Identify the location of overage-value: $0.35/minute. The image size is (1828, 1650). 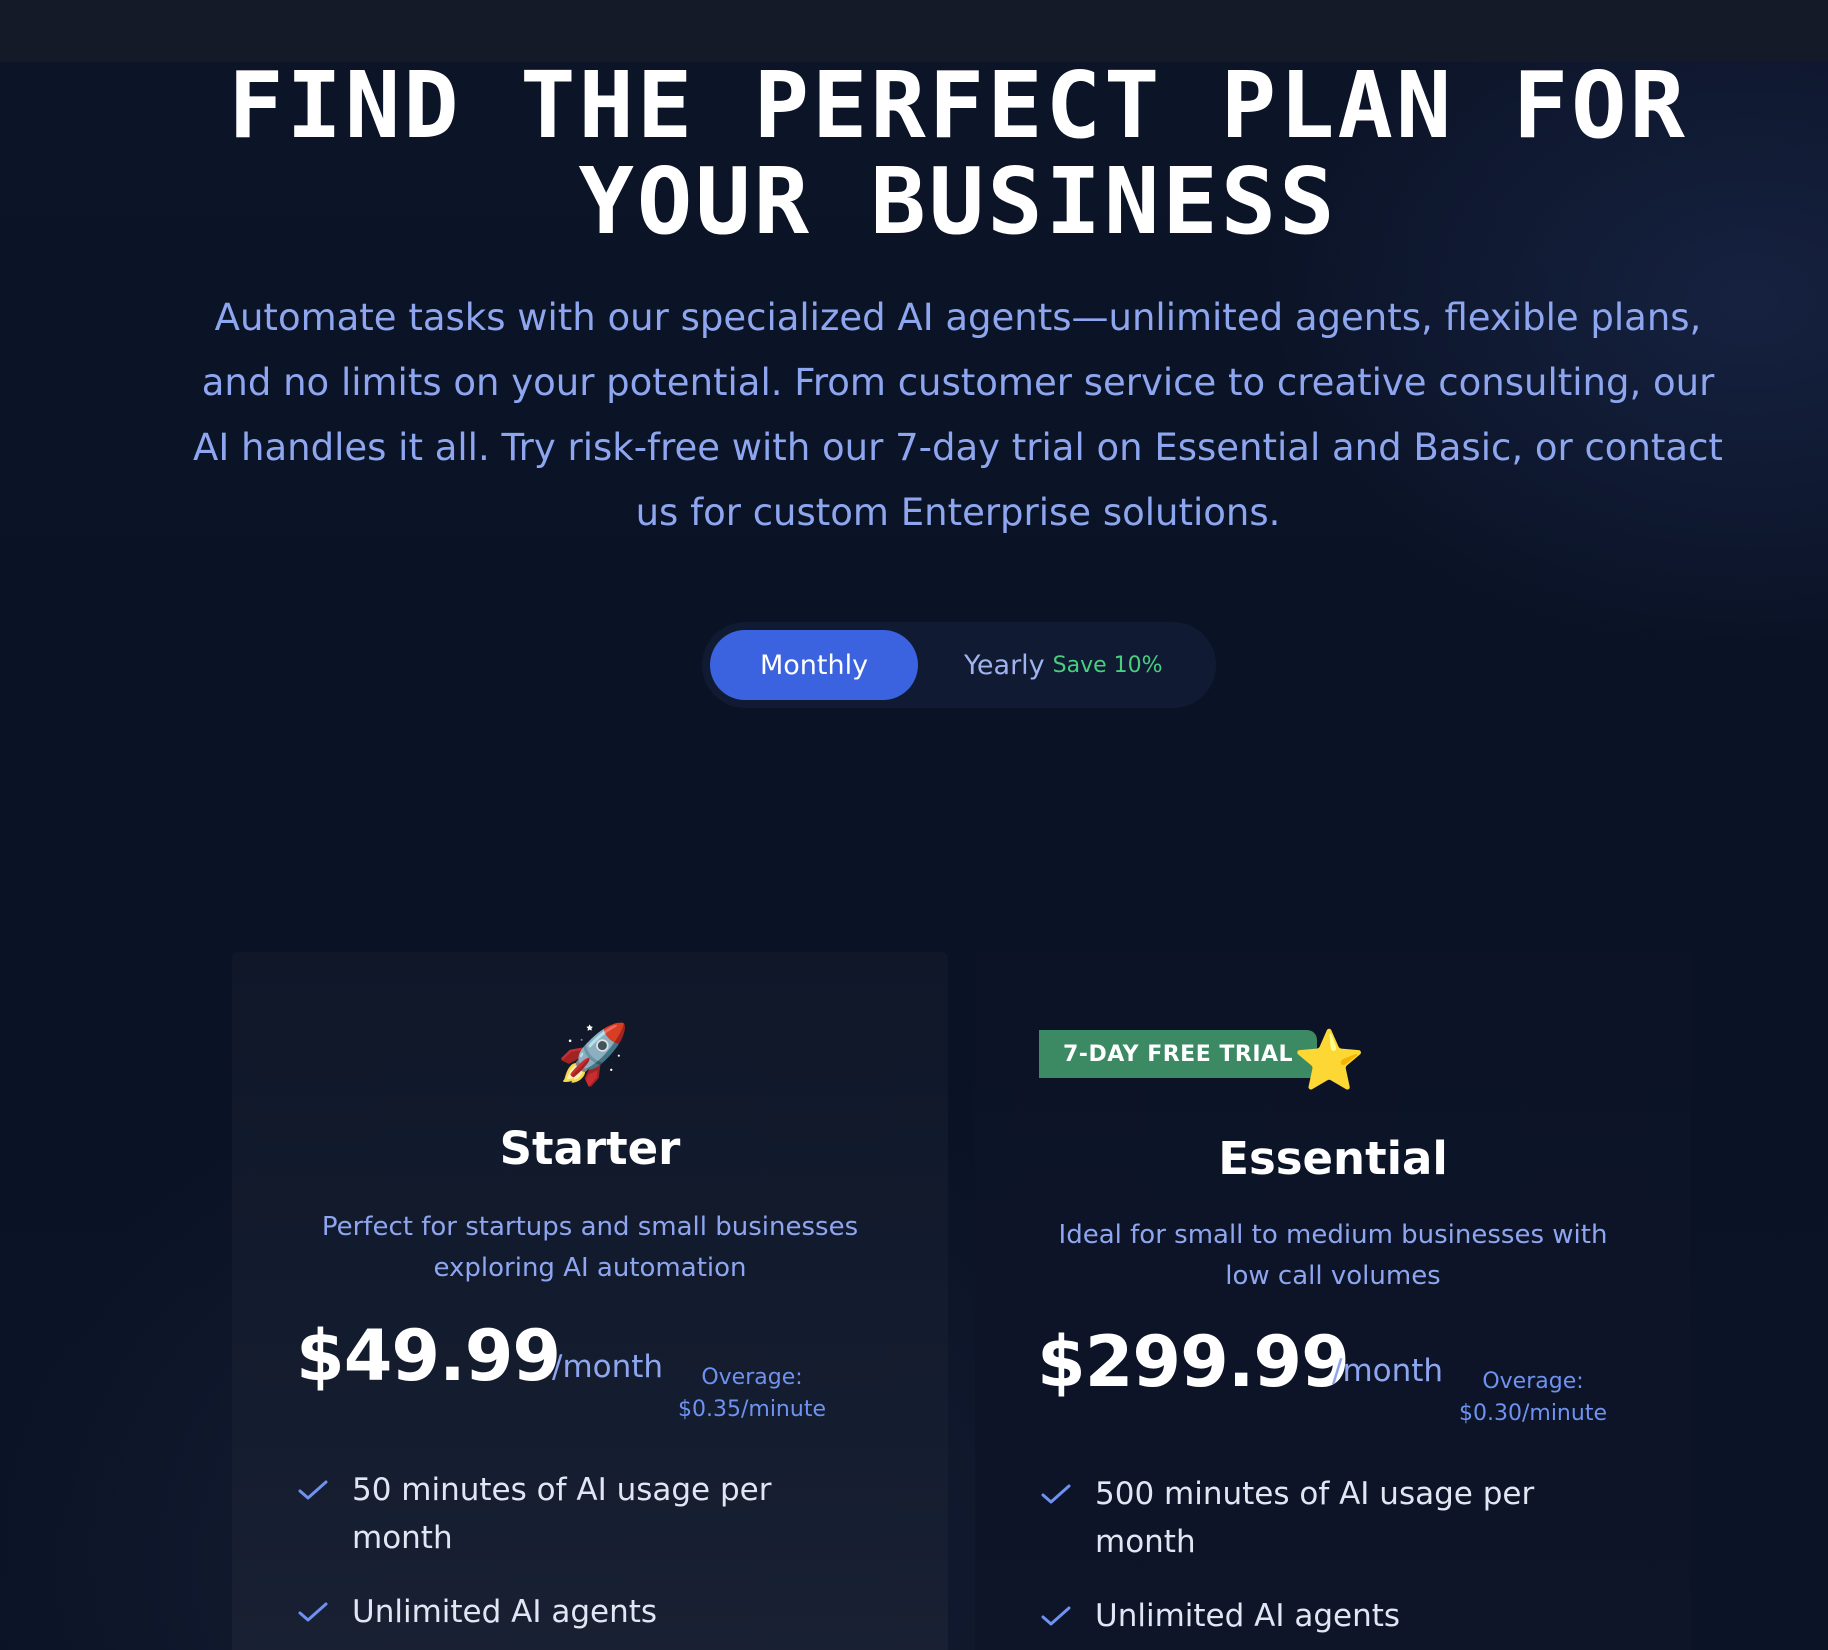
(752, 1409).